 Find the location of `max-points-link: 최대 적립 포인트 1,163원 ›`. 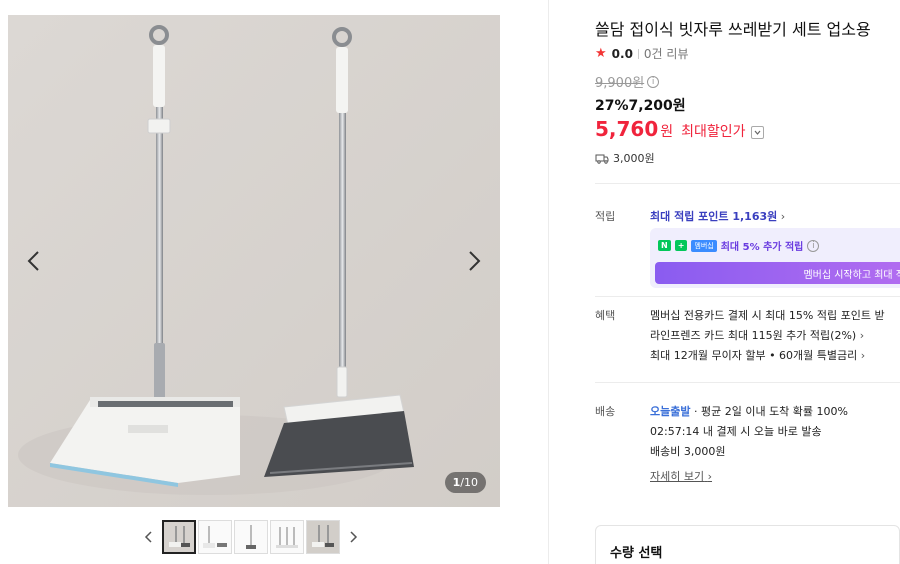

max-points-link: 최대 적립 포인트 1,163원 › is located at coordinates (717, 216).